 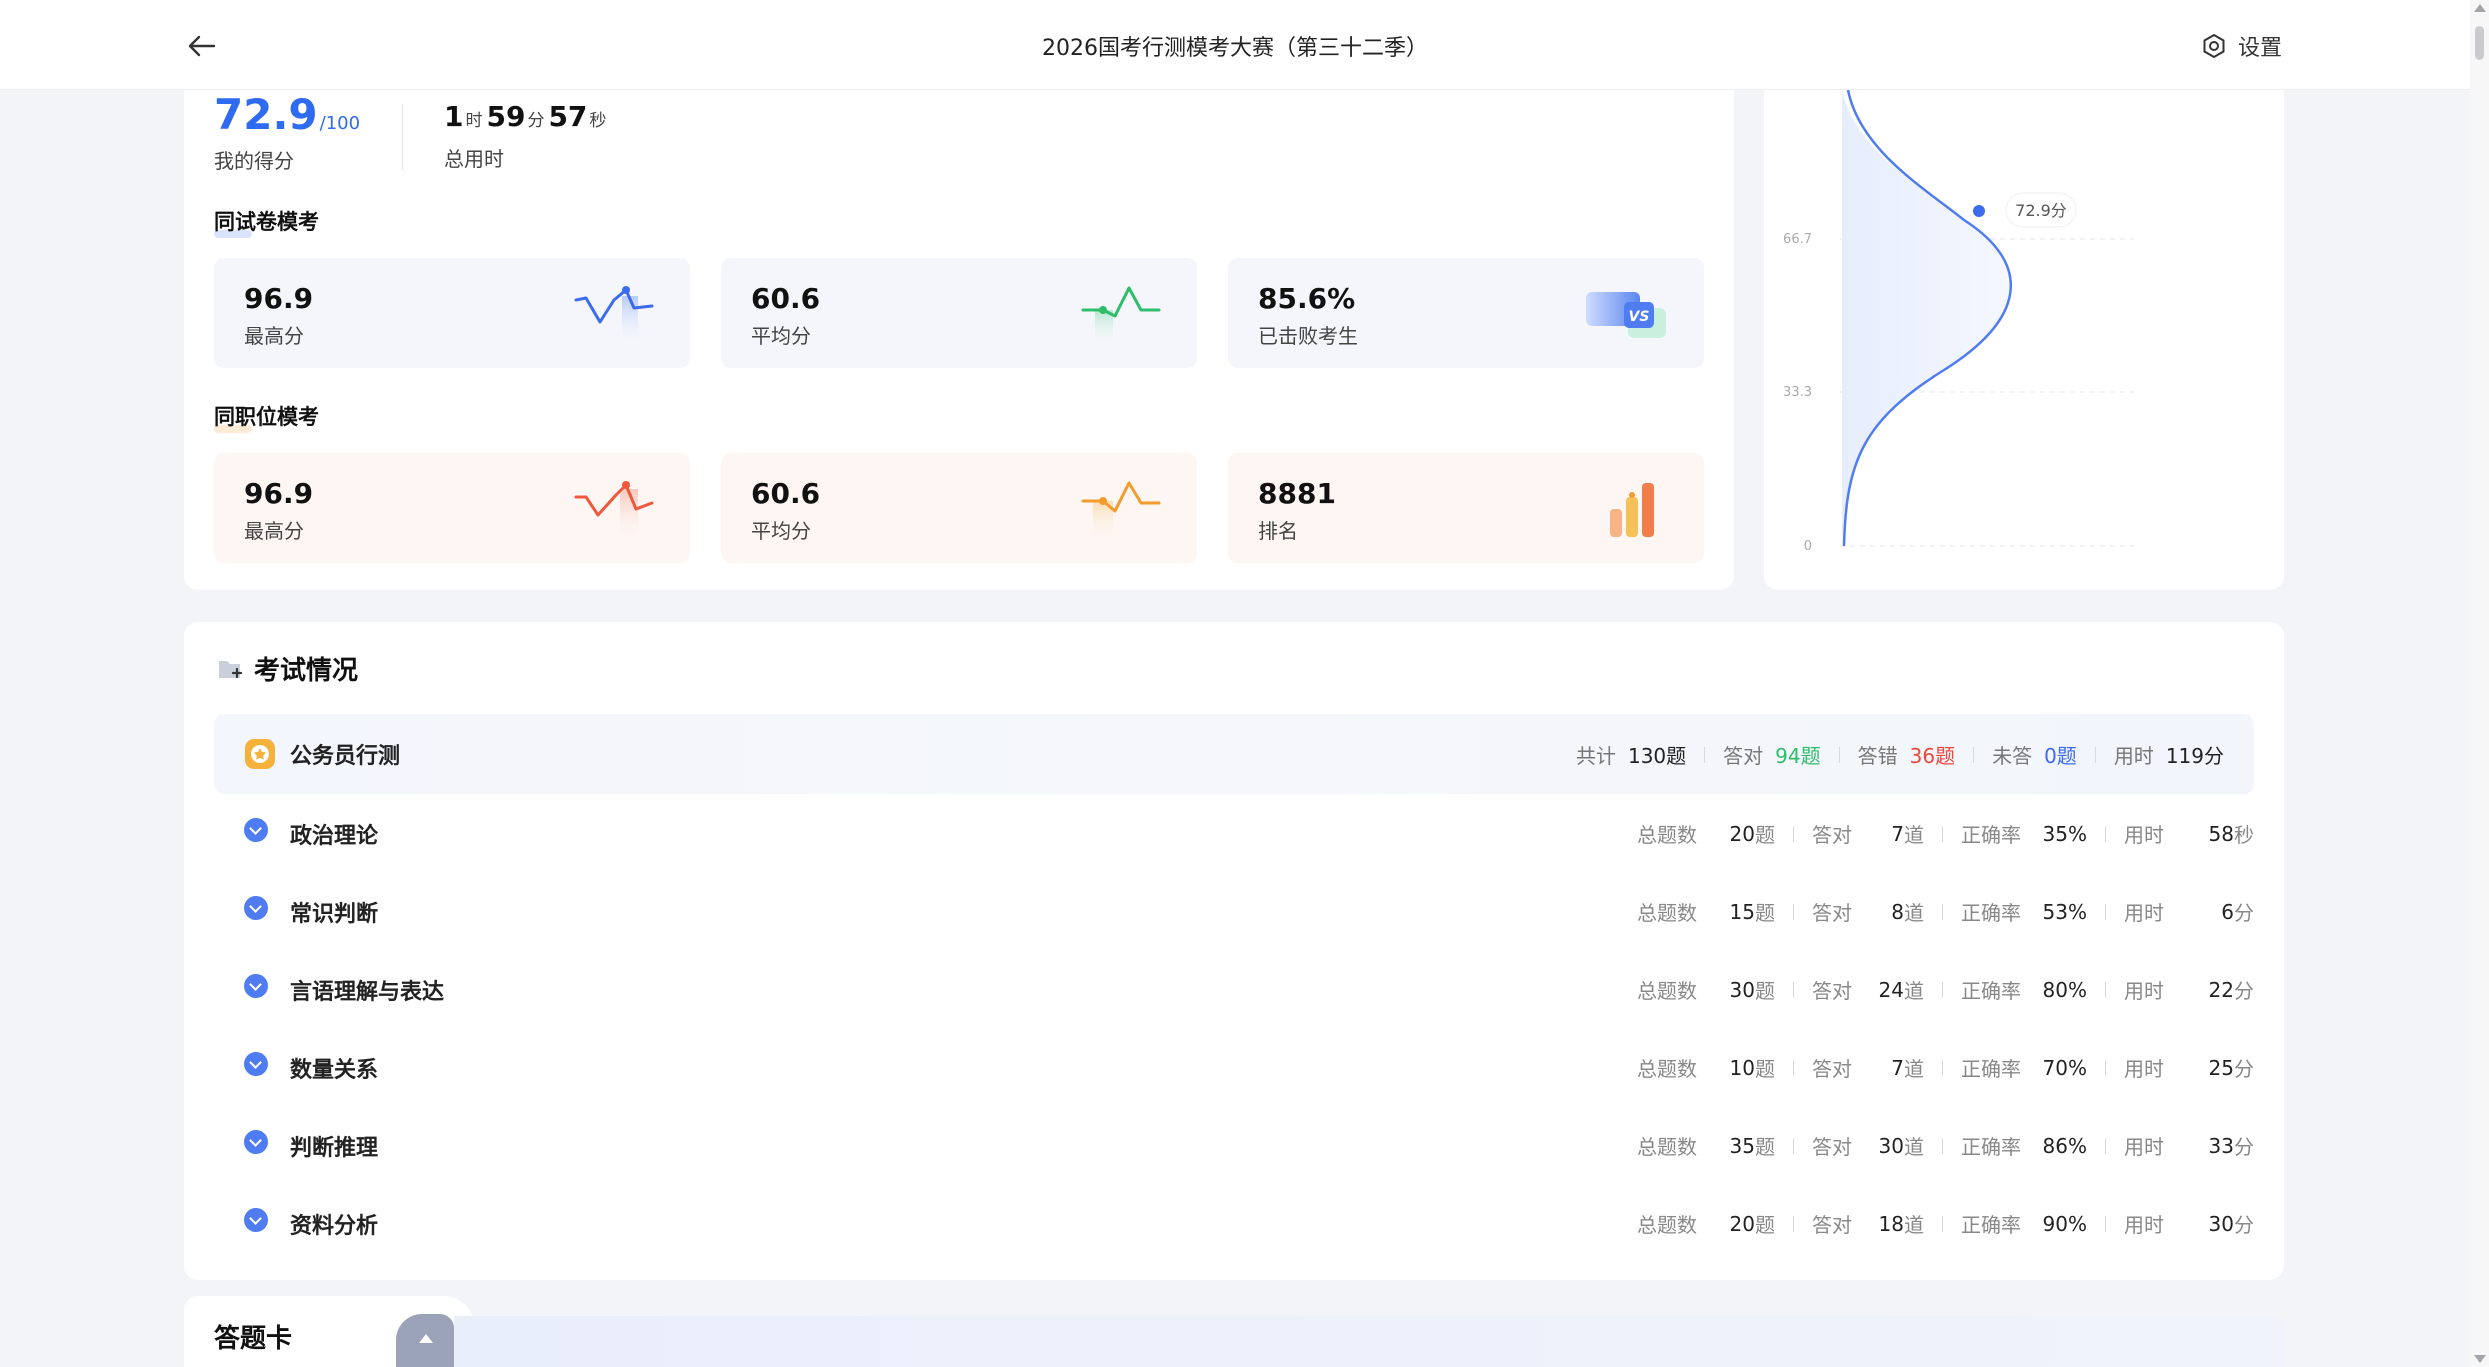 What do you see at coordinates (1632, 510) in the screenshot?
I see `bar-rank-icon` at bounding box center [1632, 510].